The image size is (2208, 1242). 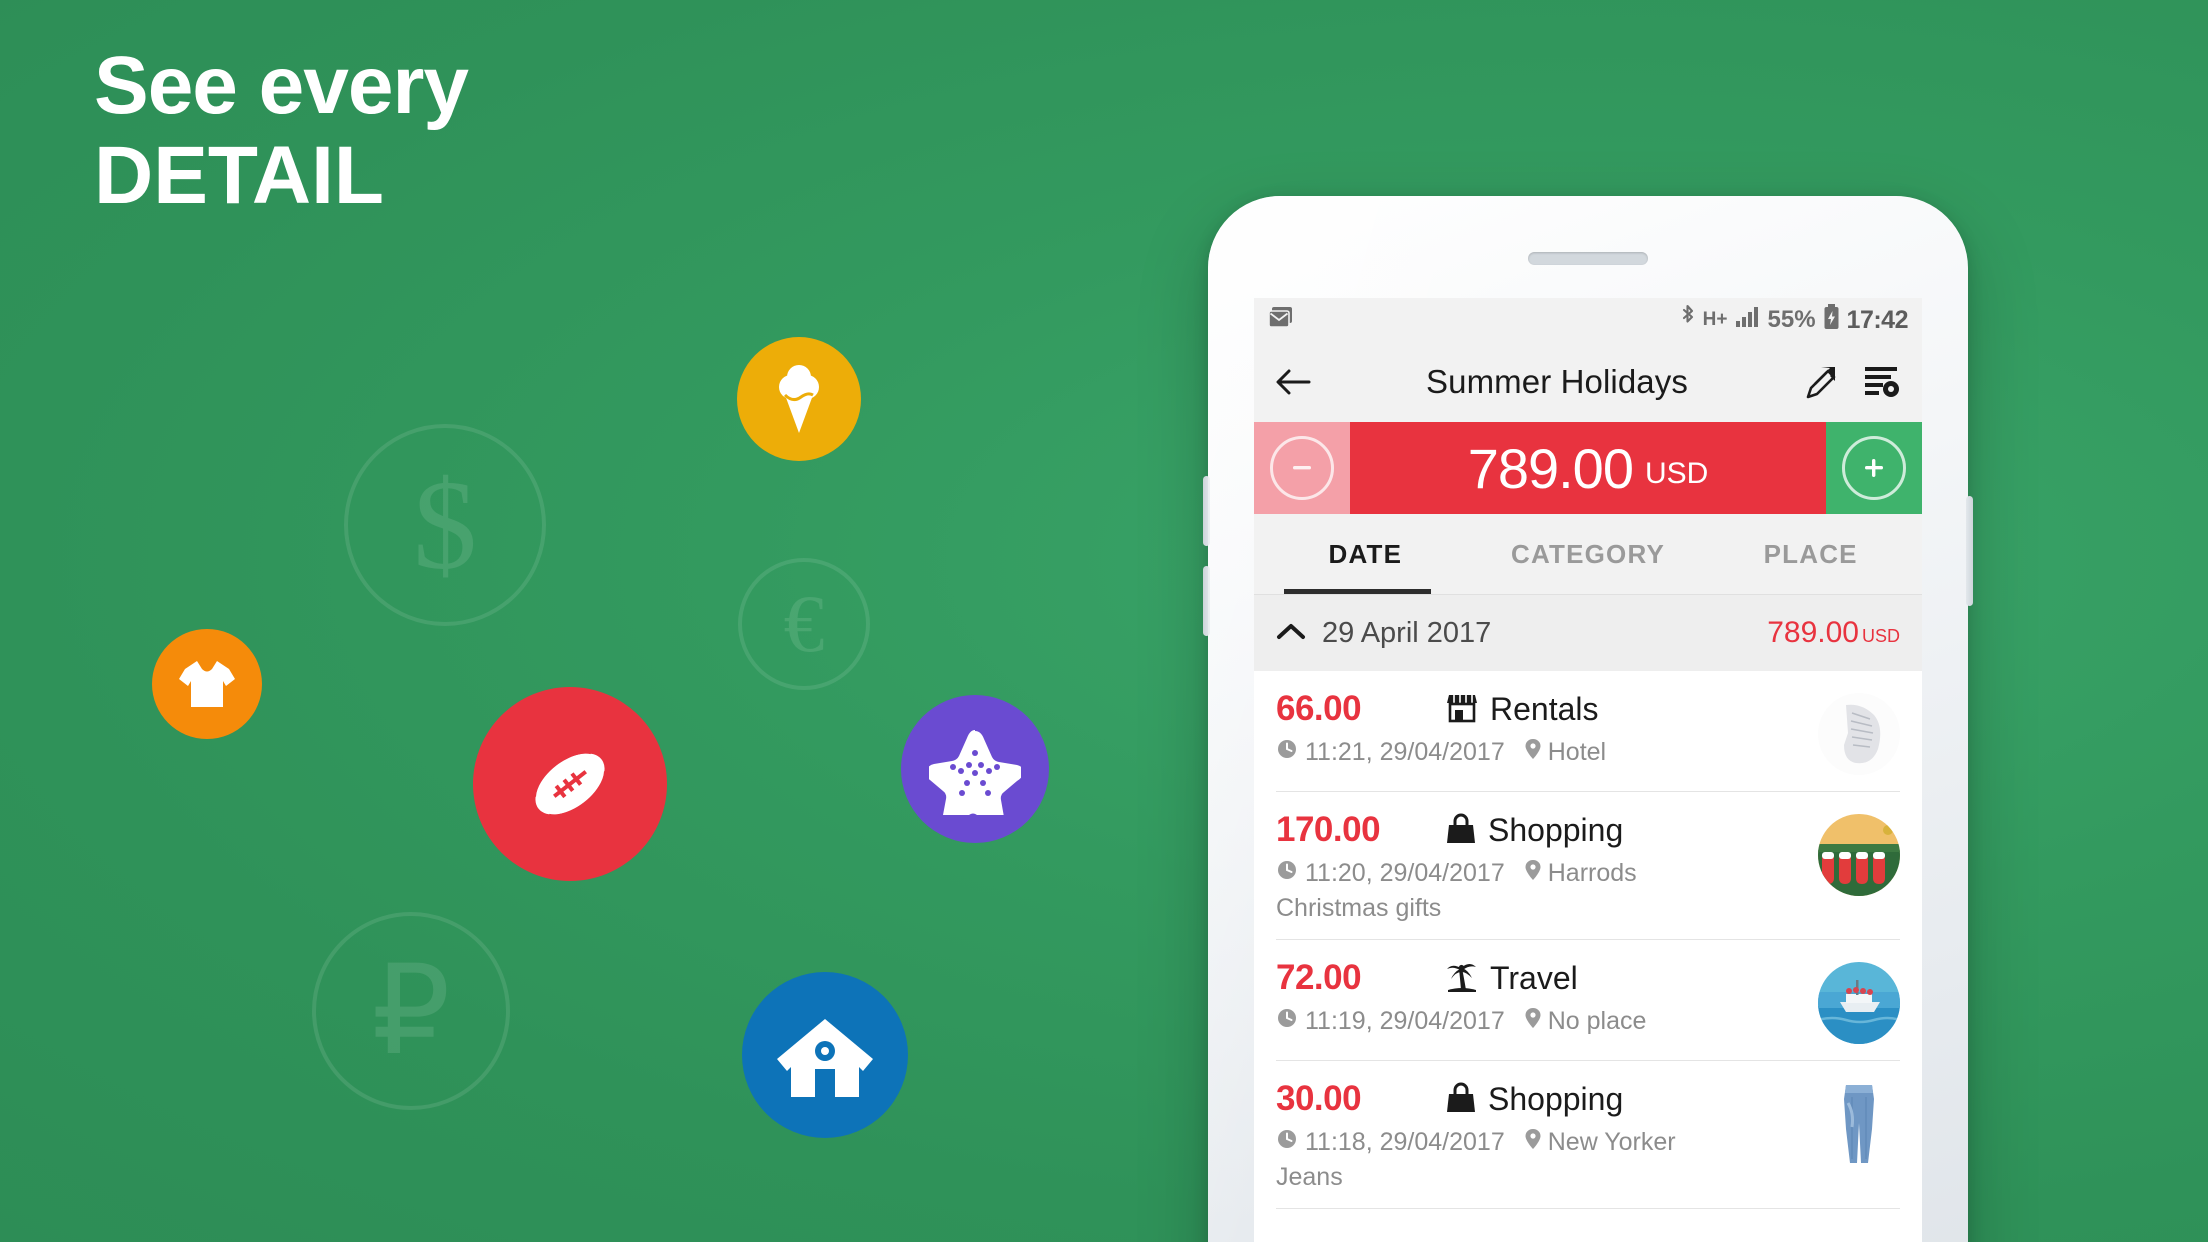 I want to click on clock-label: 17:42, so click(x=1877, y=319).